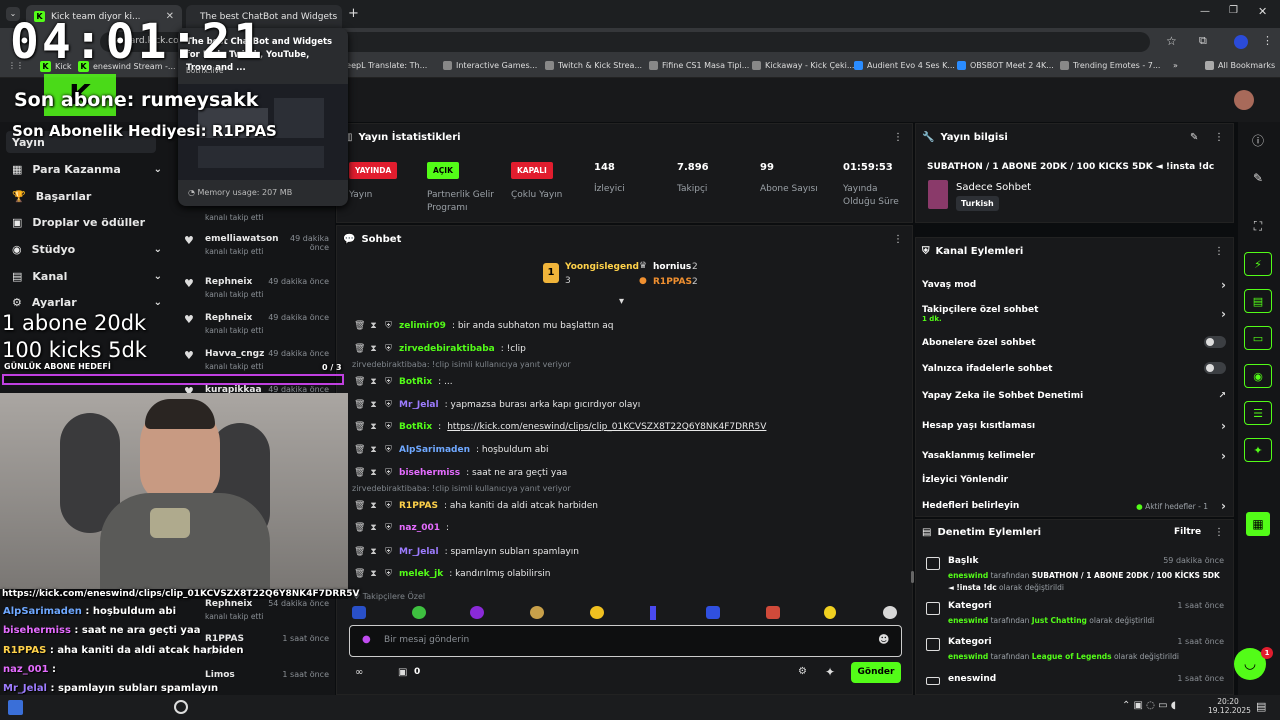 The image size is (1280, 720). What do you see at coordinates (87, 196) in the screenshot?
I see `sidebar-item-achievements: 🏆 Başarılar` at bounding box center [87, 196].